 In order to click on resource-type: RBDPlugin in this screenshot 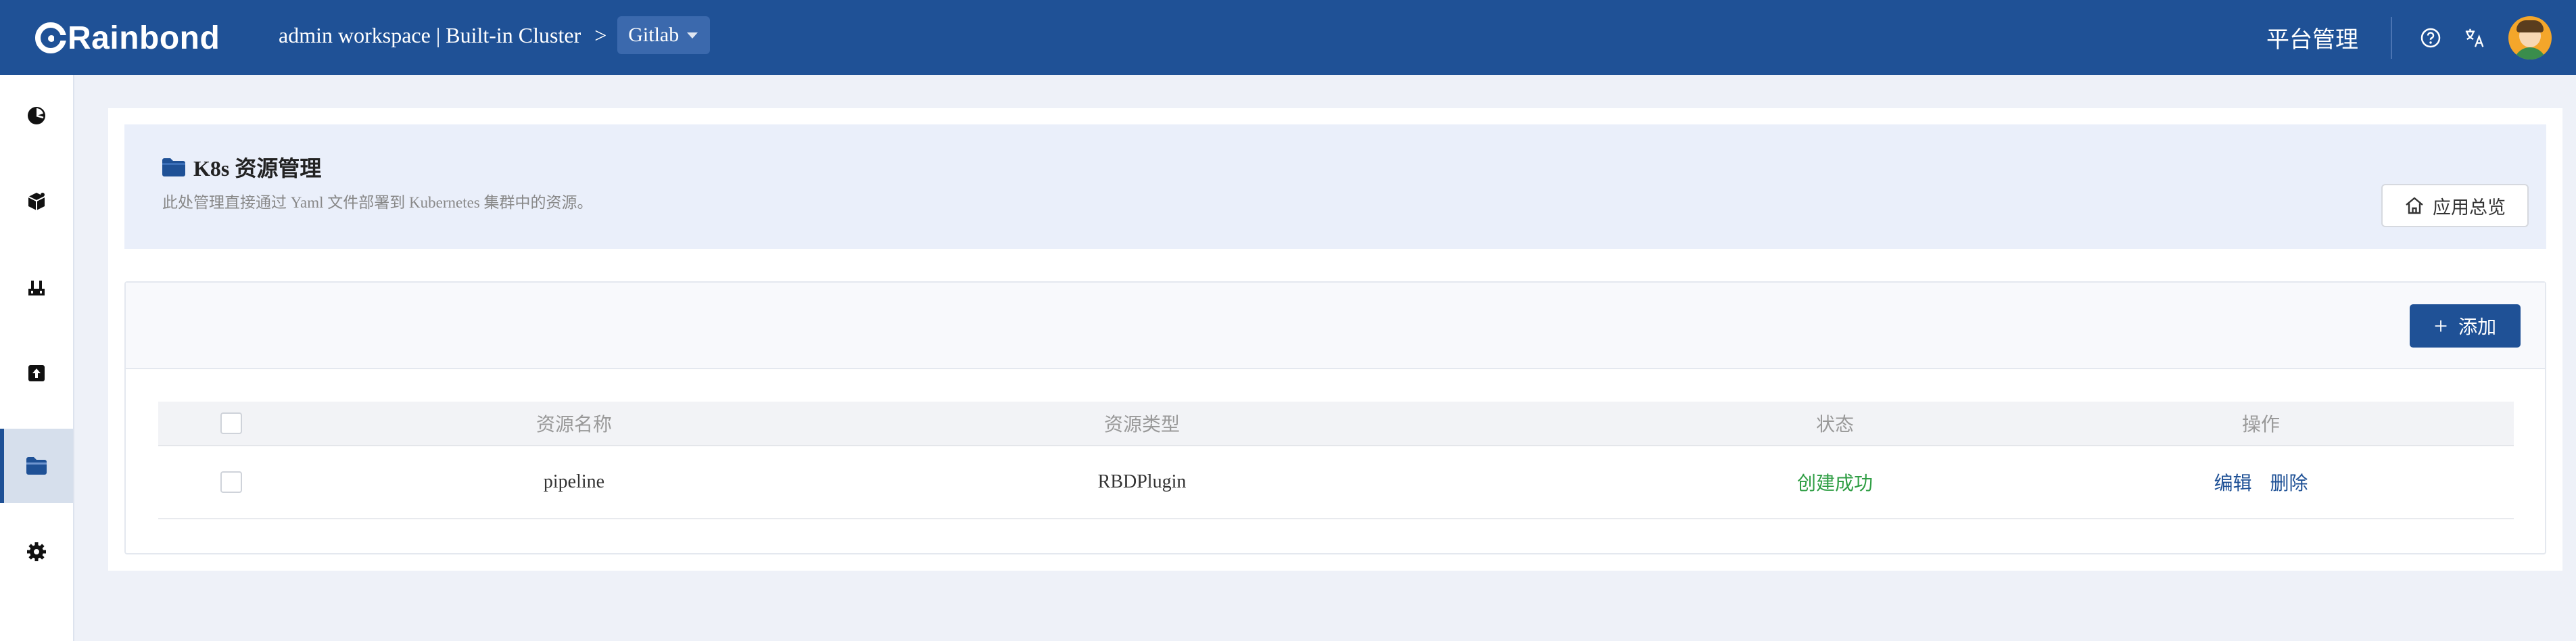, I will do `click(1142, 481)`.